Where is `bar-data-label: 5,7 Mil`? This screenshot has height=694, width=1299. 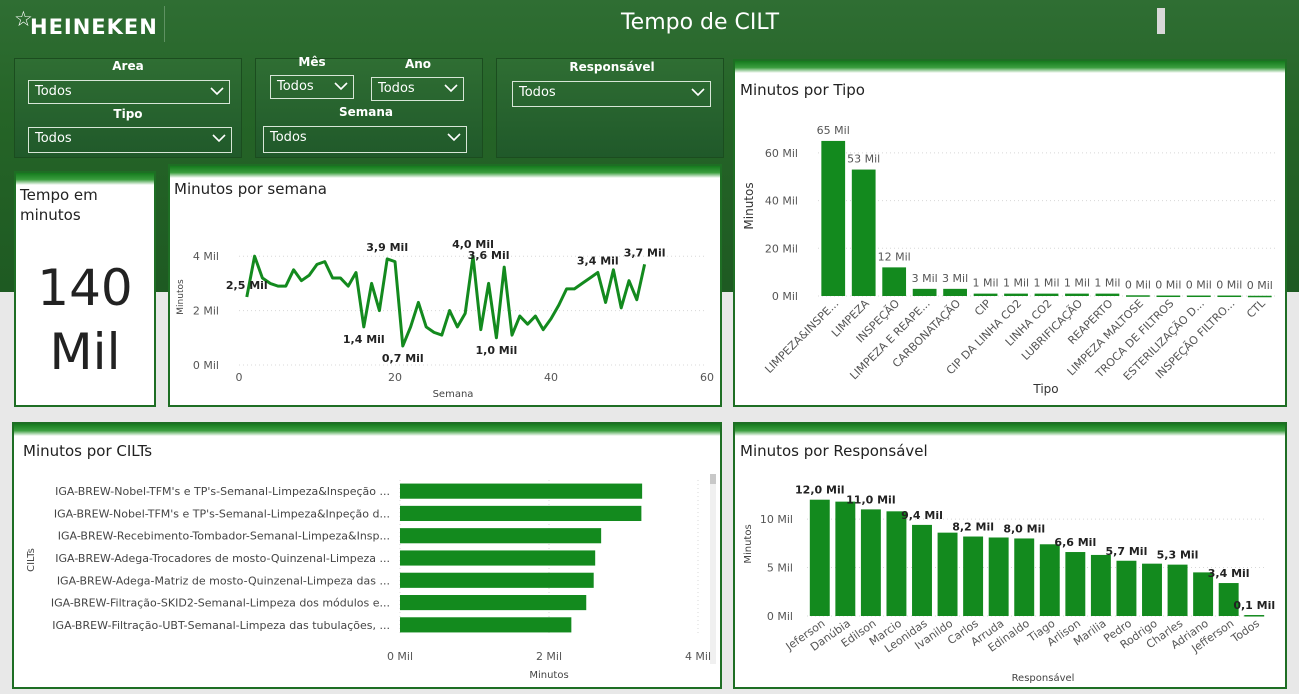
bar-data-label: 5,7 Mil is located at coordinates (1127, 551).